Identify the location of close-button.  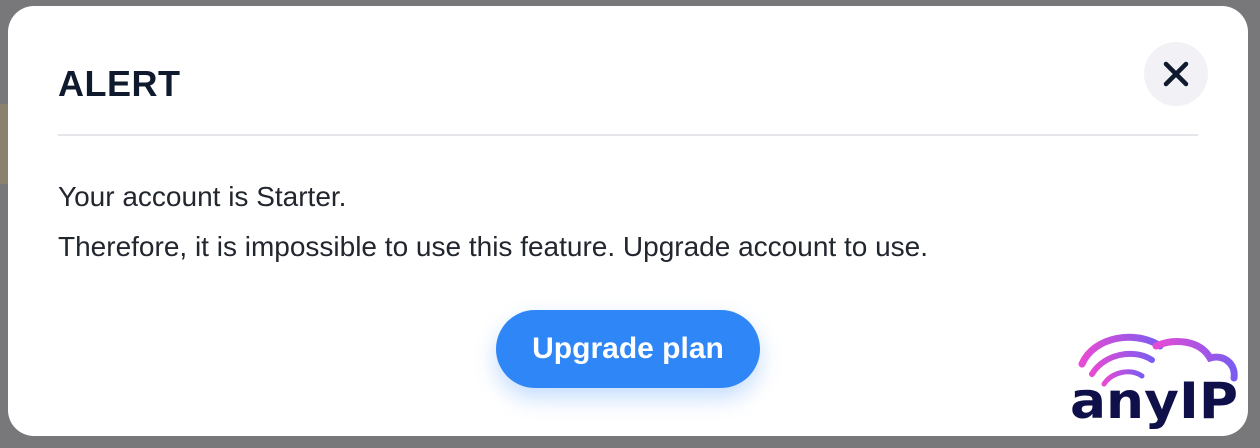
(1176, 74).